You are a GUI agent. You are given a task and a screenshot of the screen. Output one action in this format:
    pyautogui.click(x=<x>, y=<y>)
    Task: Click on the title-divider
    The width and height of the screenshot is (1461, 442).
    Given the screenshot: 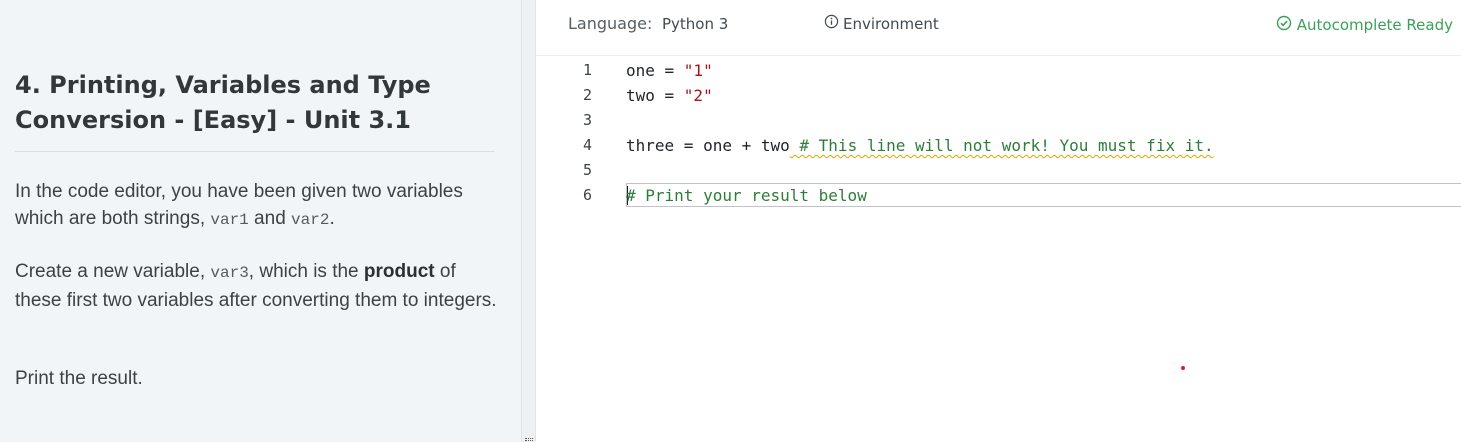 What is the action you would take?
    pyautogui.click(x=255, y=151)
    